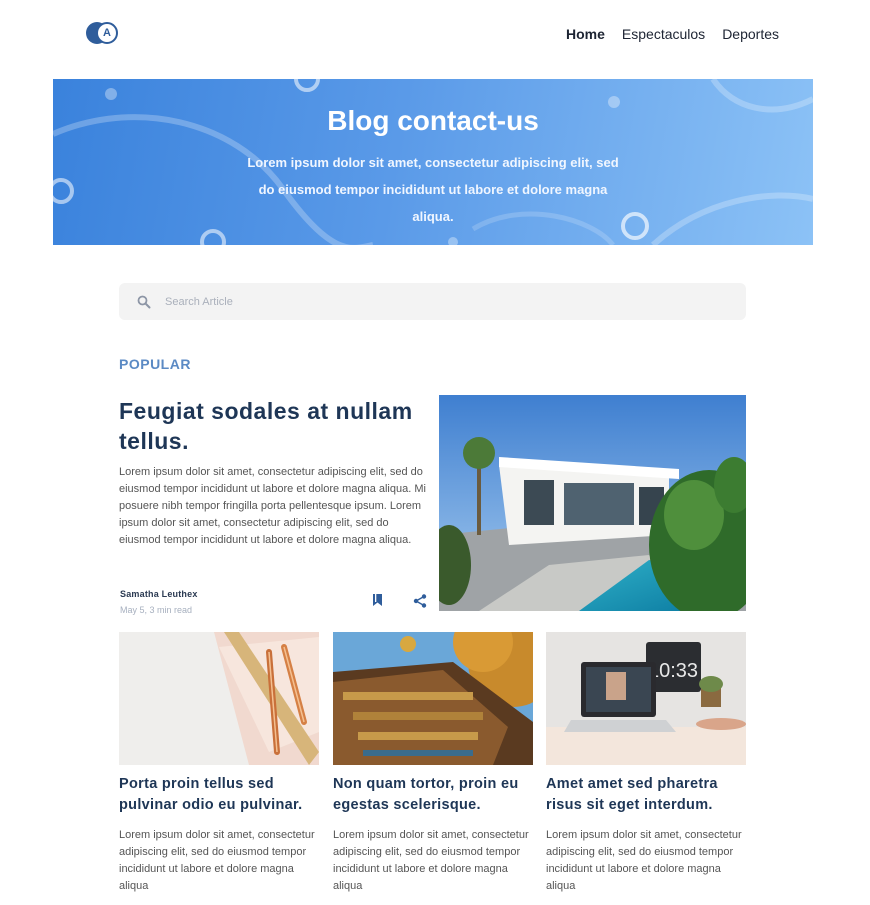 Image resolution: width=870 pixels, height=905 pixels. I want to click on main-nav: Home Espectaculos Deportes, so click(672, 34).